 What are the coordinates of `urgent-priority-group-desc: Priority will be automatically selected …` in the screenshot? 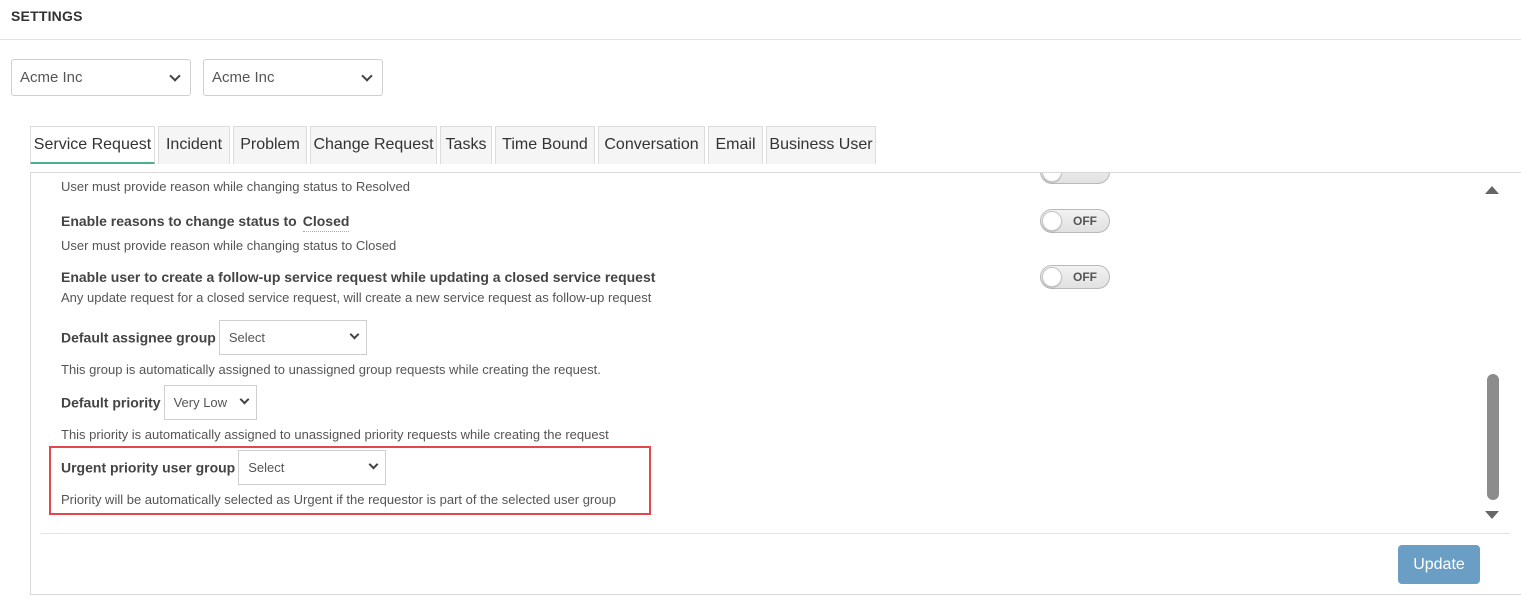 It's located at (338, 499).